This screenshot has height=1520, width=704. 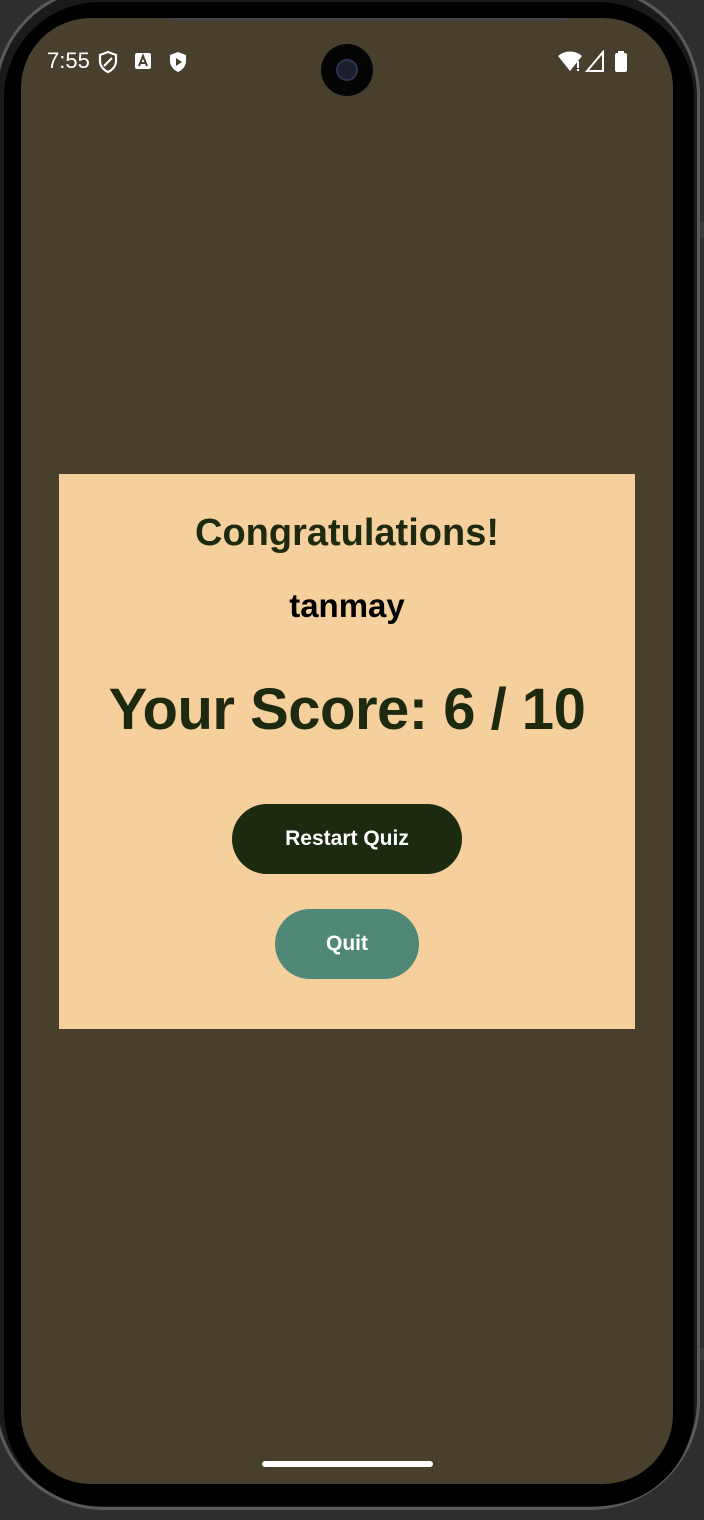 I want to click on home-indicator, so click(x=347, y=1464).